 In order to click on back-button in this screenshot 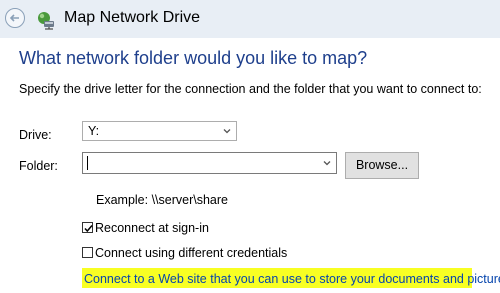, I will do `click(15, 18)`.